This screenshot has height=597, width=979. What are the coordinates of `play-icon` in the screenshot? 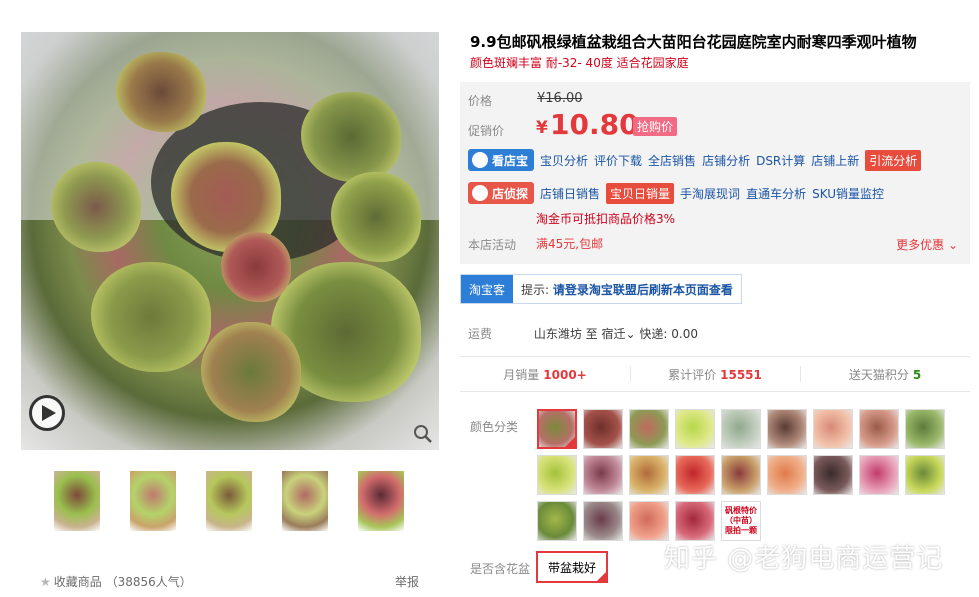 It's located at (47, 413).